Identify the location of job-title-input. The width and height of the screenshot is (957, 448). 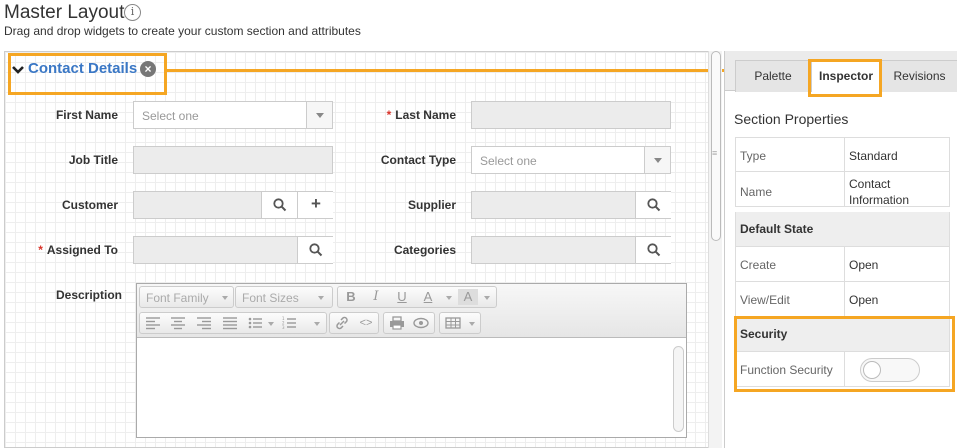
(233, 160).